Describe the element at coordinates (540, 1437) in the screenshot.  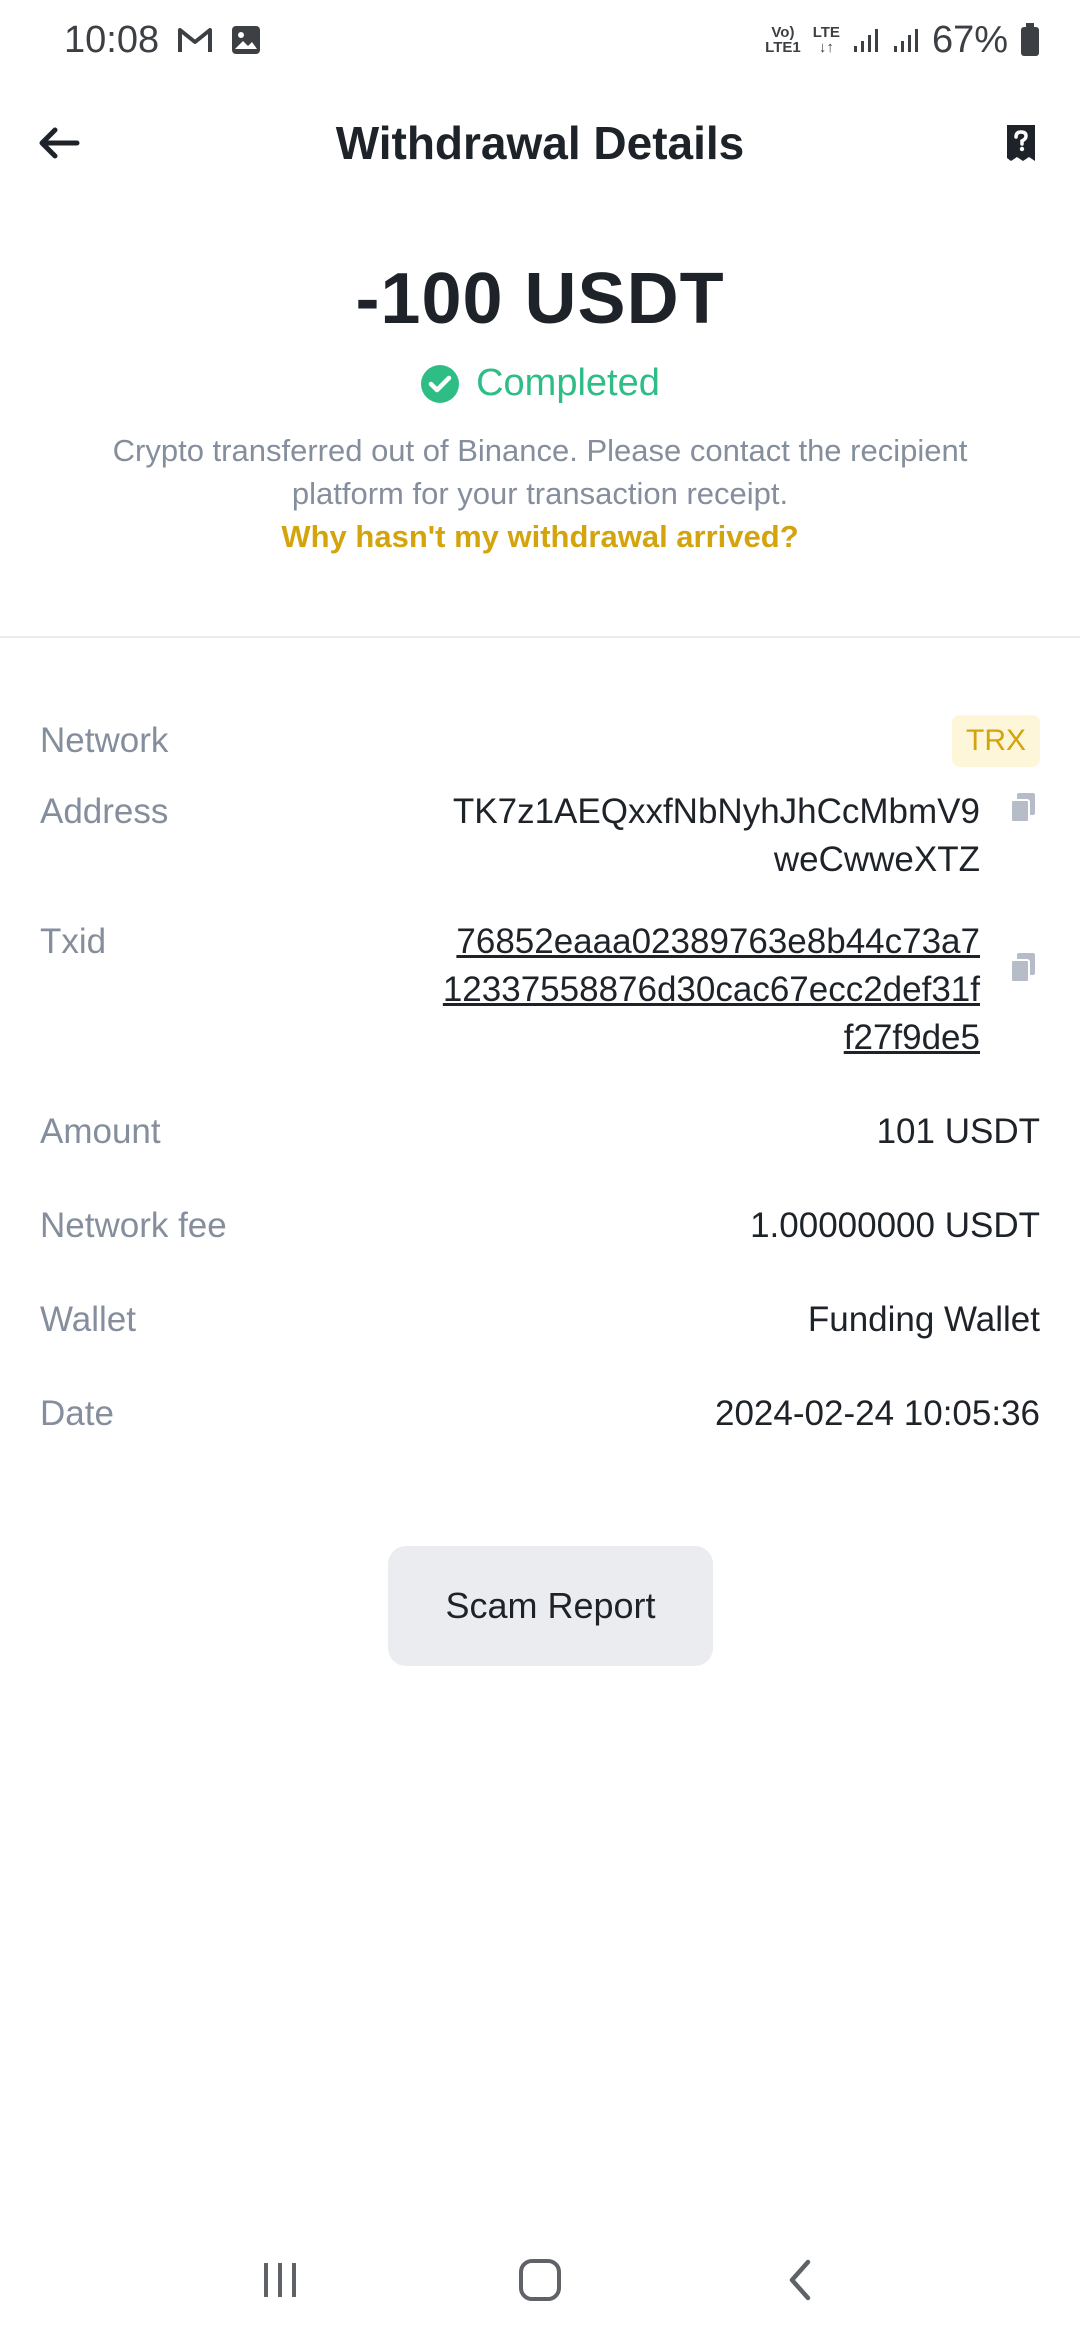
I see `date-row: Date 2024-02-24 10:05:36` at that location.